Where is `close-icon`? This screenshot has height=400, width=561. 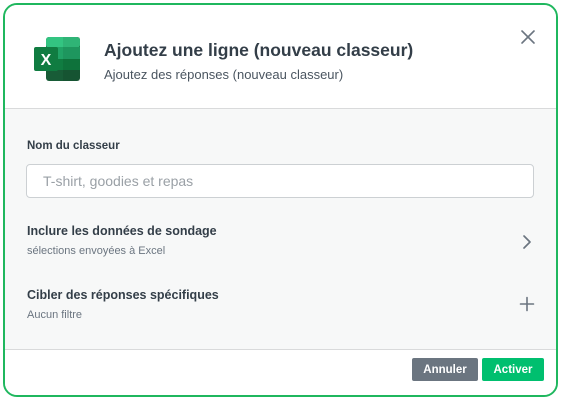
close-icon is located at coordinates (528, 37).